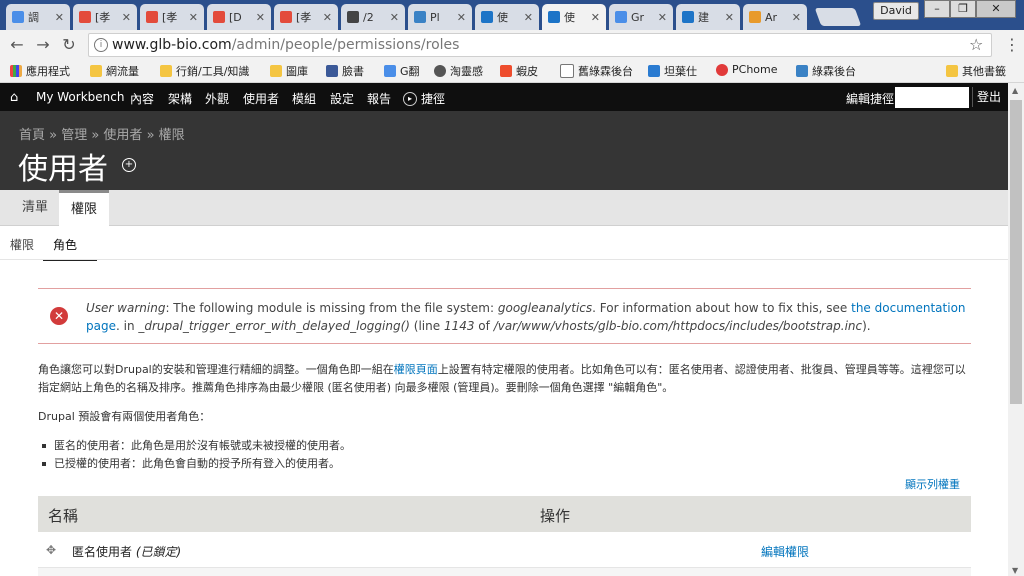 The width and height of the screenshot is (1024, 576). I want to click on tab-title: 調, so click(33, 17).